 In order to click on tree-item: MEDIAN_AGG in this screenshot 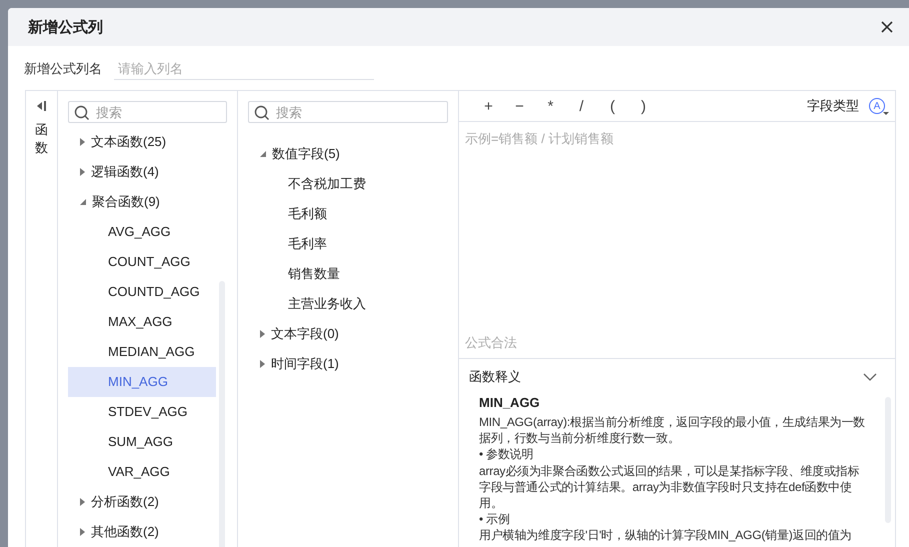, I will do `click(142, 352)`.